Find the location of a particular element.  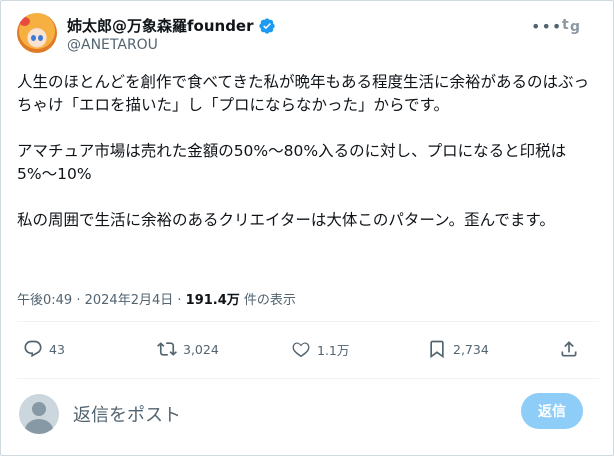

reply-submit-button: 返信 is located at coordinates (552, 411).